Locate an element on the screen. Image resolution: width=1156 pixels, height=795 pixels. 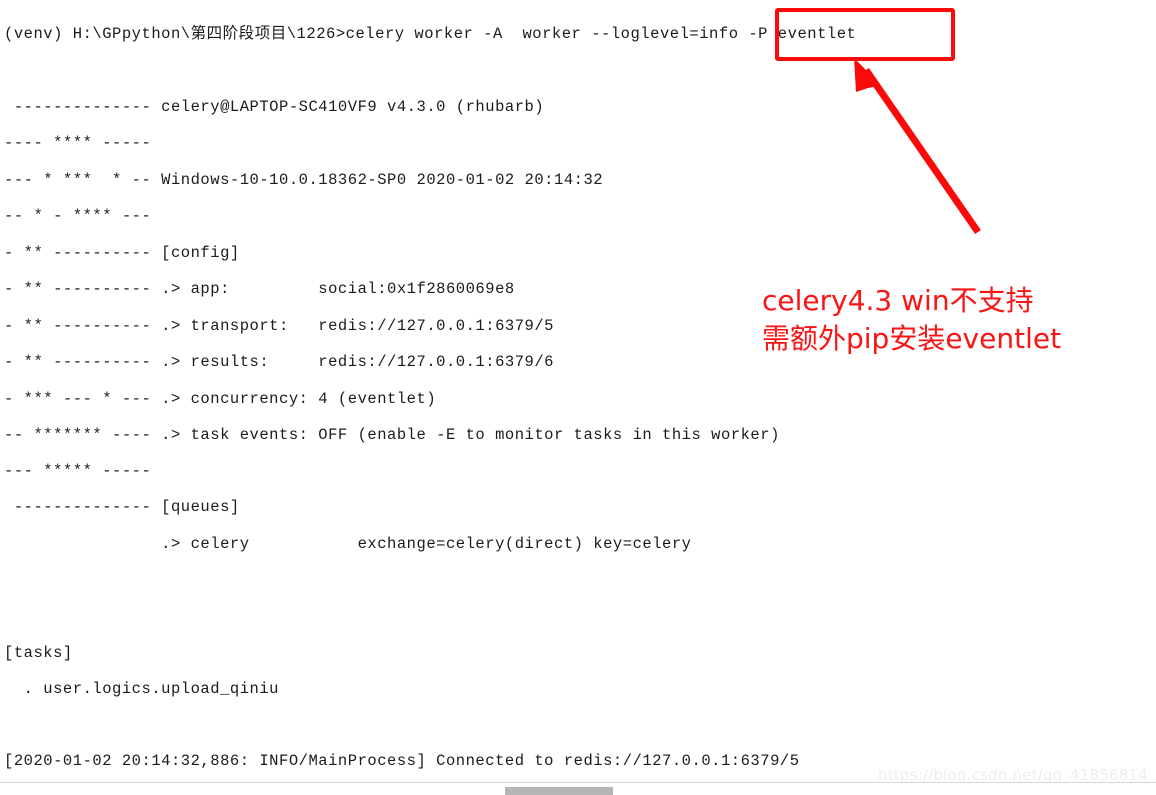
terminal-line: -- * - **** --- is located at coordinates (78, 216).